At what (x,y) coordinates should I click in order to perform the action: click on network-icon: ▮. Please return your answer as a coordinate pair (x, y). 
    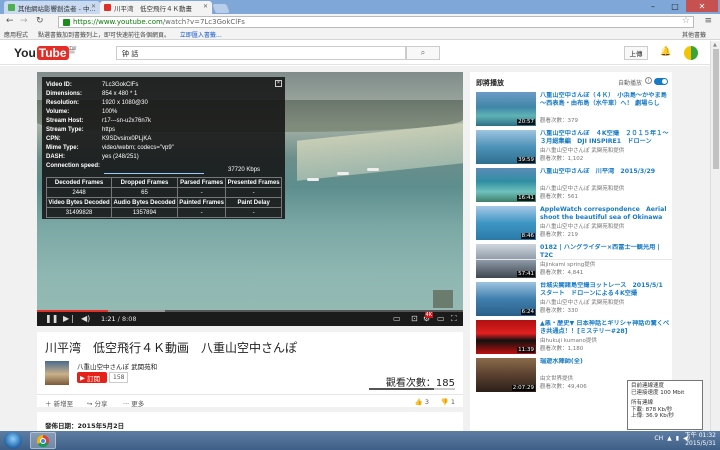
    Looking at the image, I should click on (677, 438).